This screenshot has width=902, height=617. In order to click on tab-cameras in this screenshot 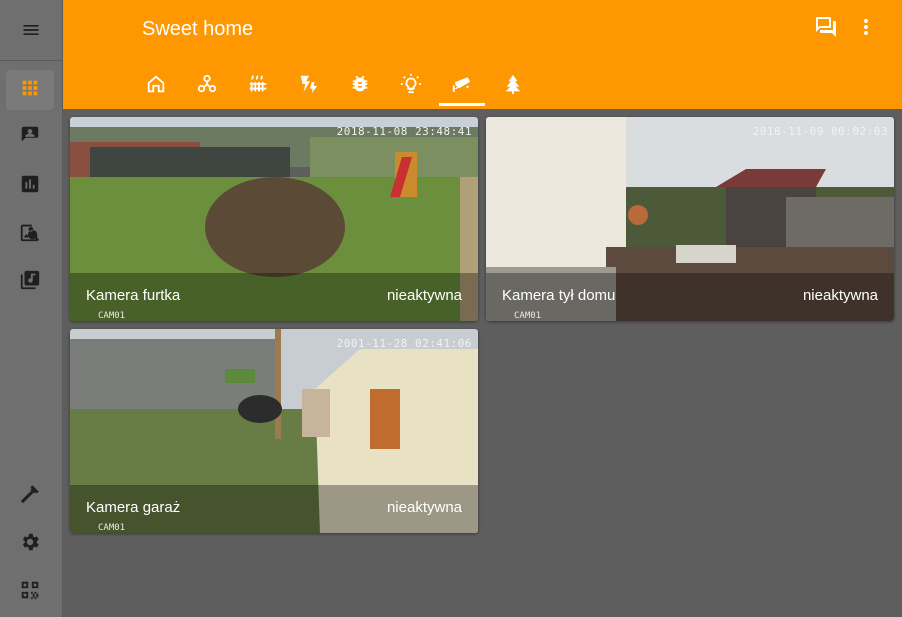, I will do `click(462, 86)`.